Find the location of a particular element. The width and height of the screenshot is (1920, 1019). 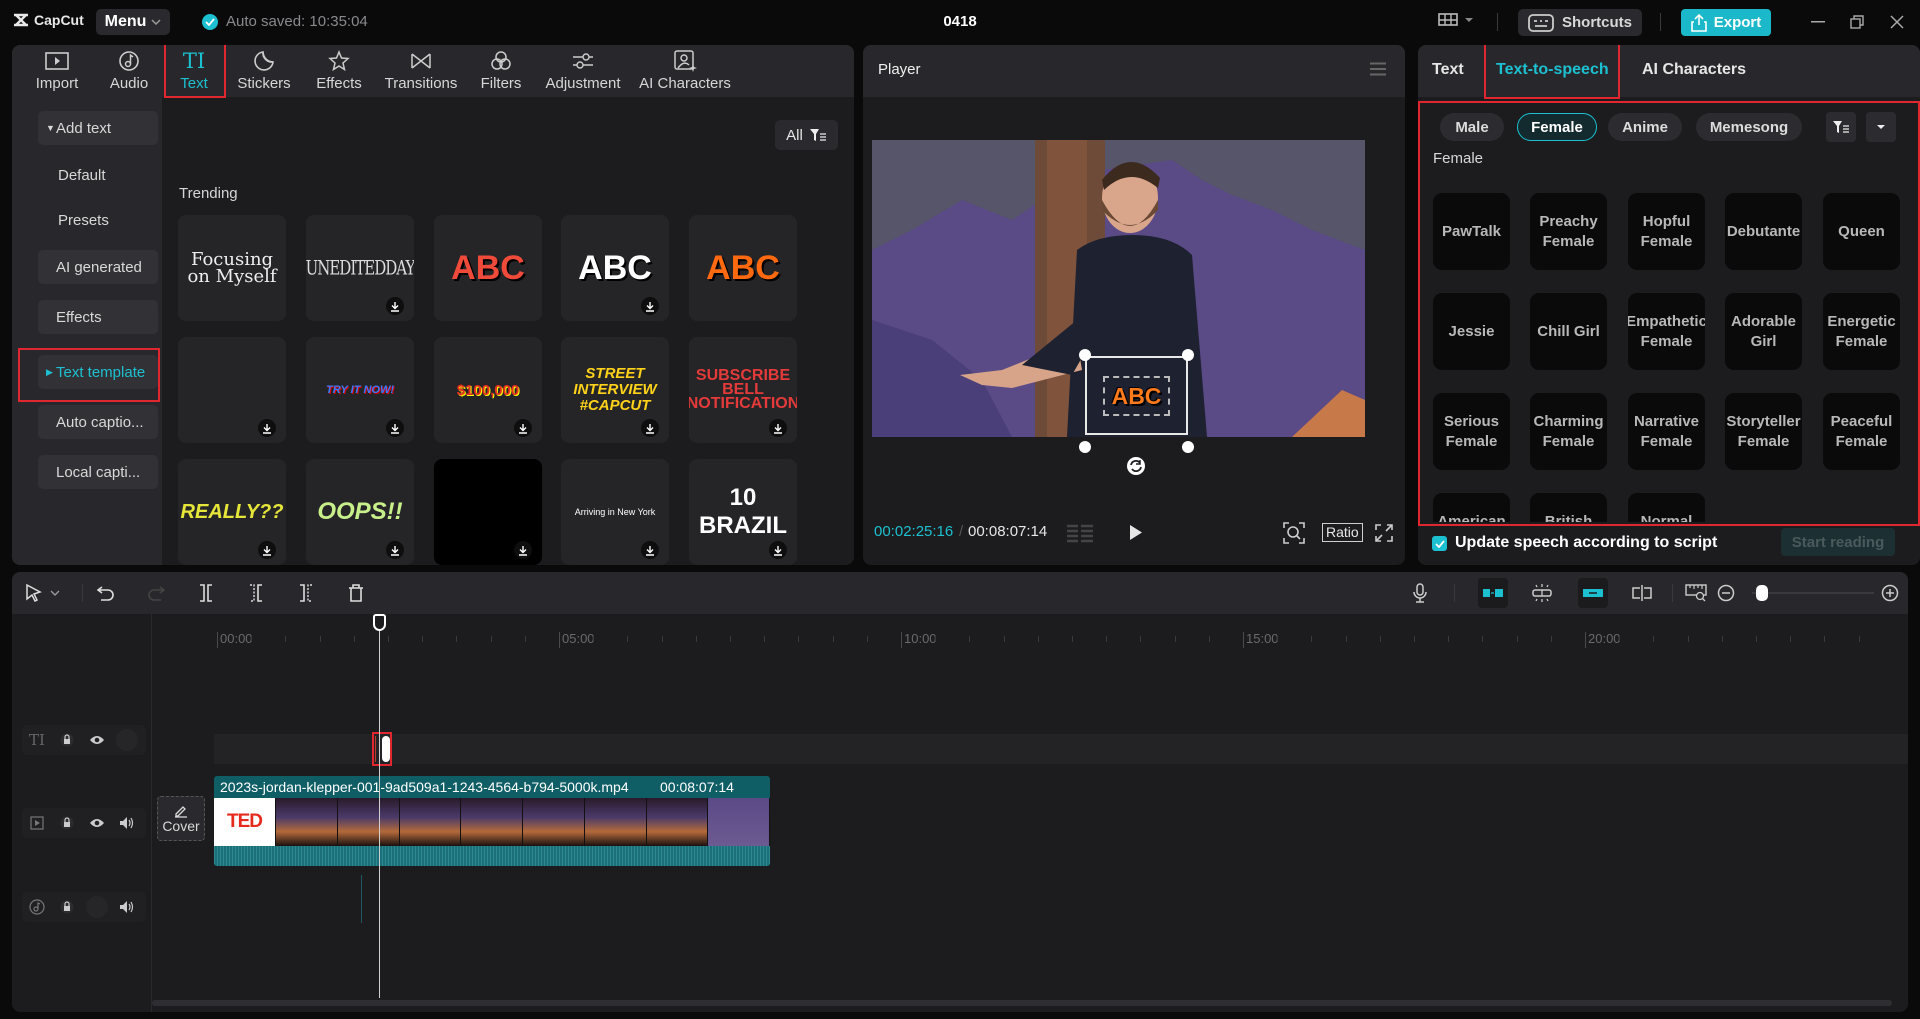

sidebar-item-text-template: ▶ Text template is located at coordinates (98, 372).